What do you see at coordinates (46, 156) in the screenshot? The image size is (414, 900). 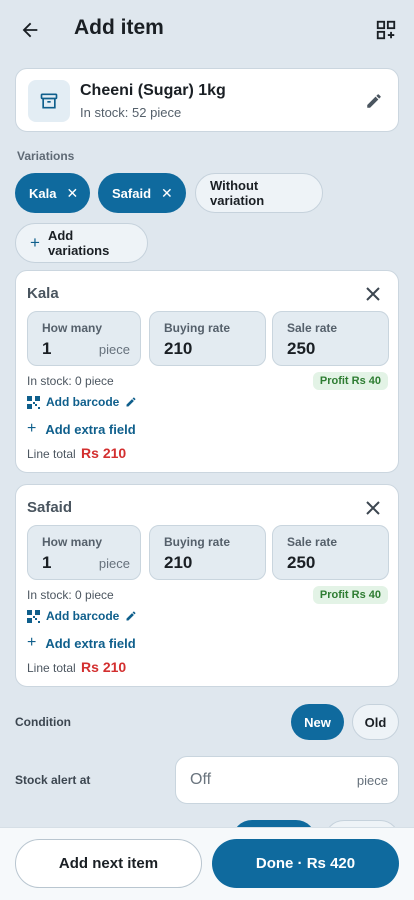 I see `variations-label: Variations` at bounding box center [46, 156].